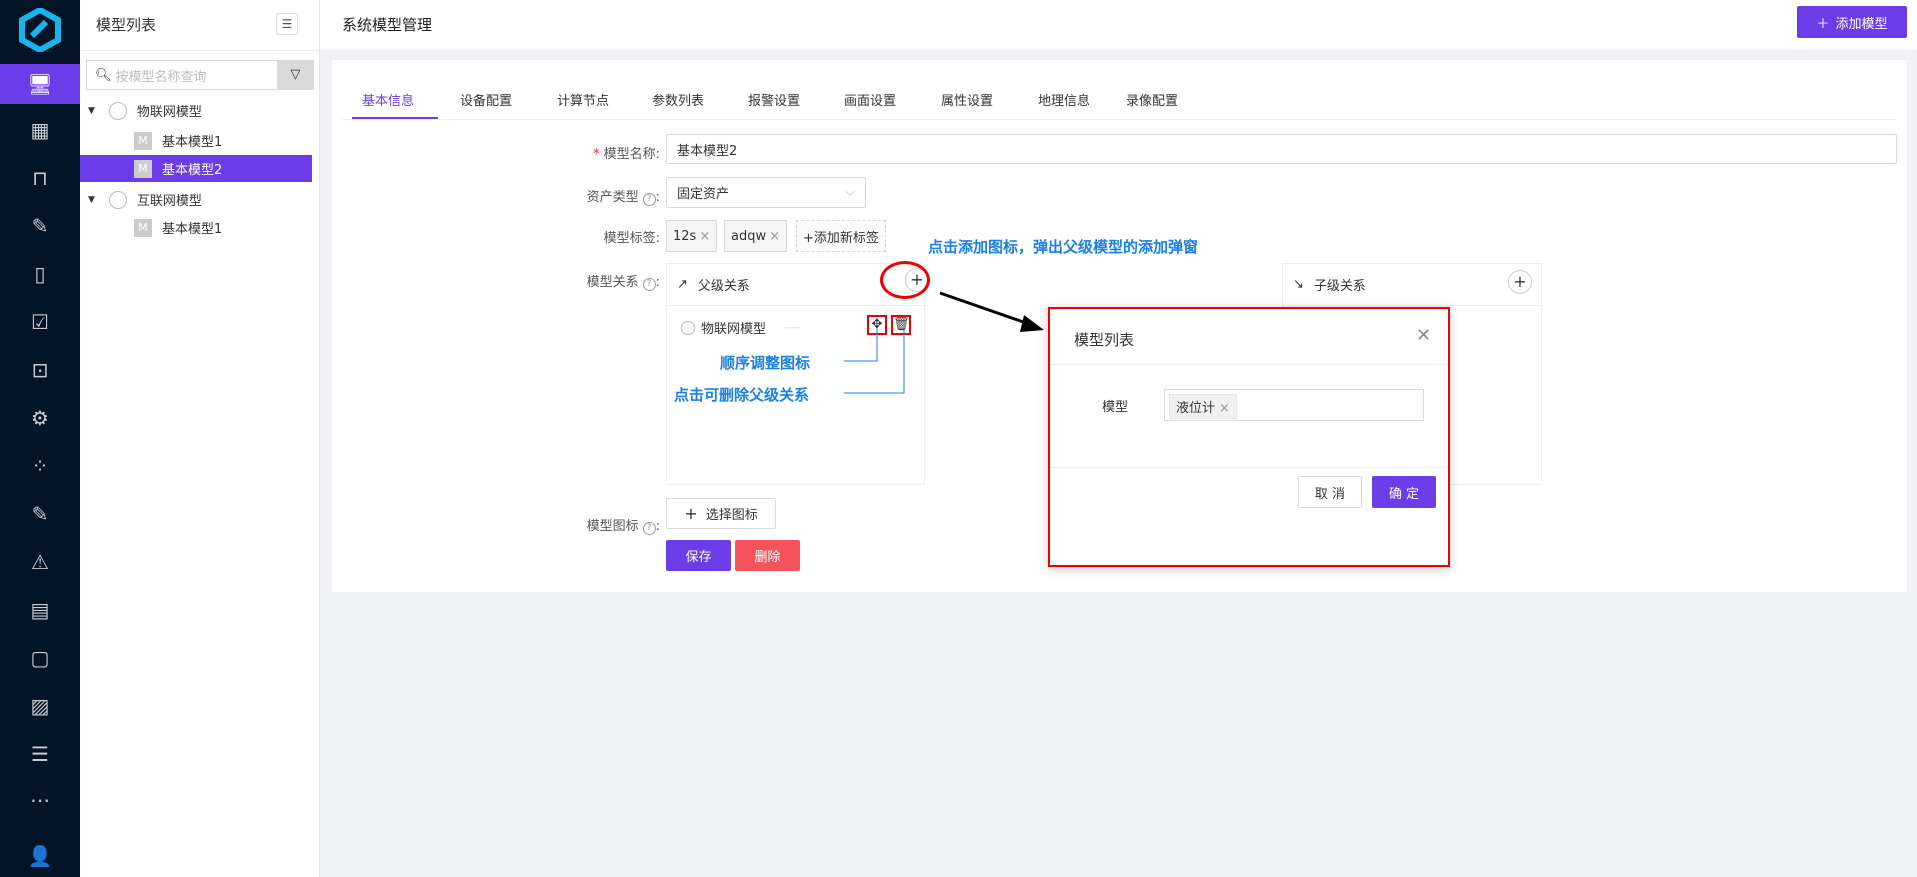  What do you see at coordinates (387, 25) in the screenshot?
I see `page-title: 系统模型管理` at bounding box center [387, 25].